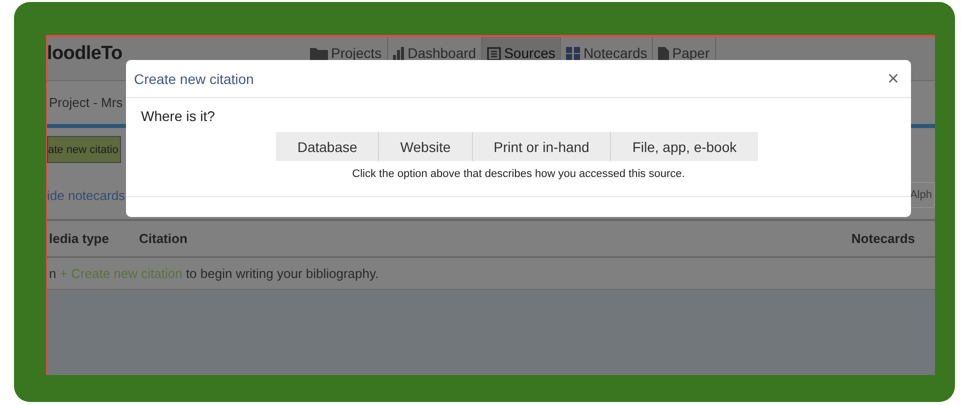 The image size is (961, 405). I want to click on option-button: Print or in-hand, so click(542, 146).